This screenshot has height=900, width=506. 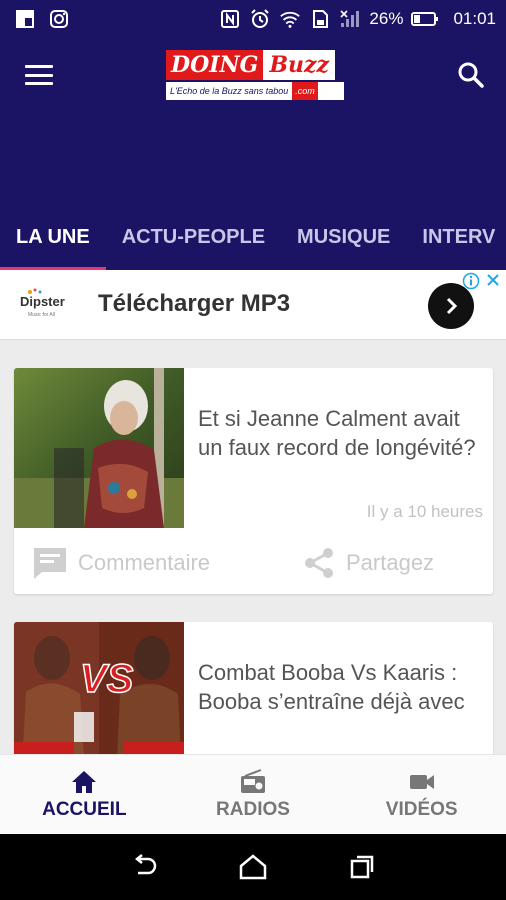 What do you see at coordinates (25, 19) in the screenshot?
I see `flipboard-icon` at bounding box center [25, 19].